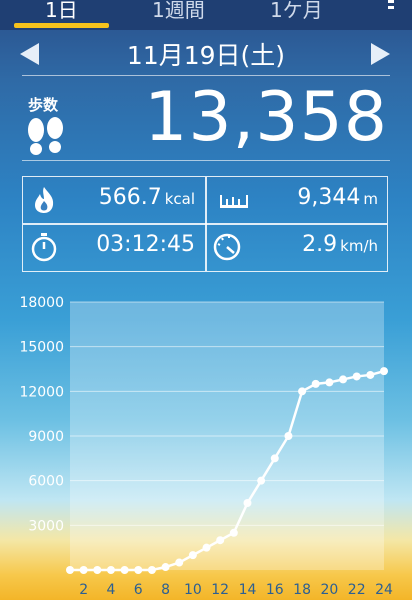  I want to click on flame-icon, so click(44, 200).